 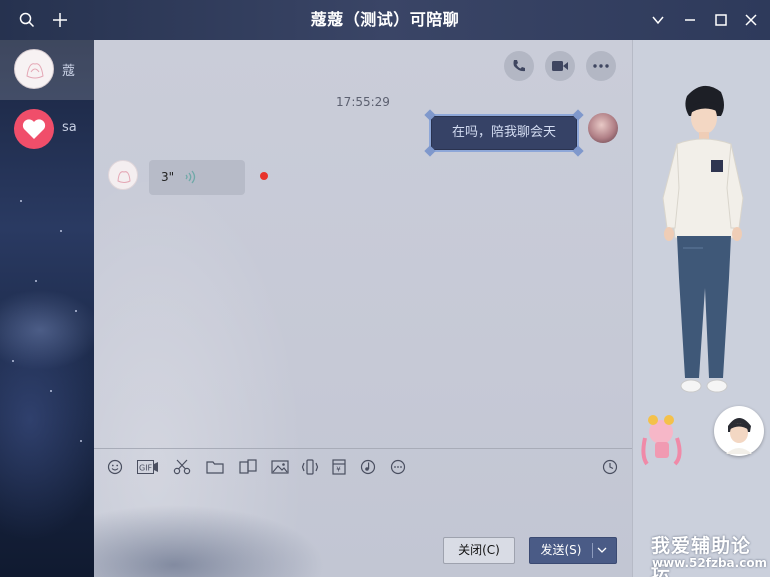 What do you see at coordinates (602, 550) in the screenshot?
I see `send-options-chevron-icon` at bounding box center [602, 550].